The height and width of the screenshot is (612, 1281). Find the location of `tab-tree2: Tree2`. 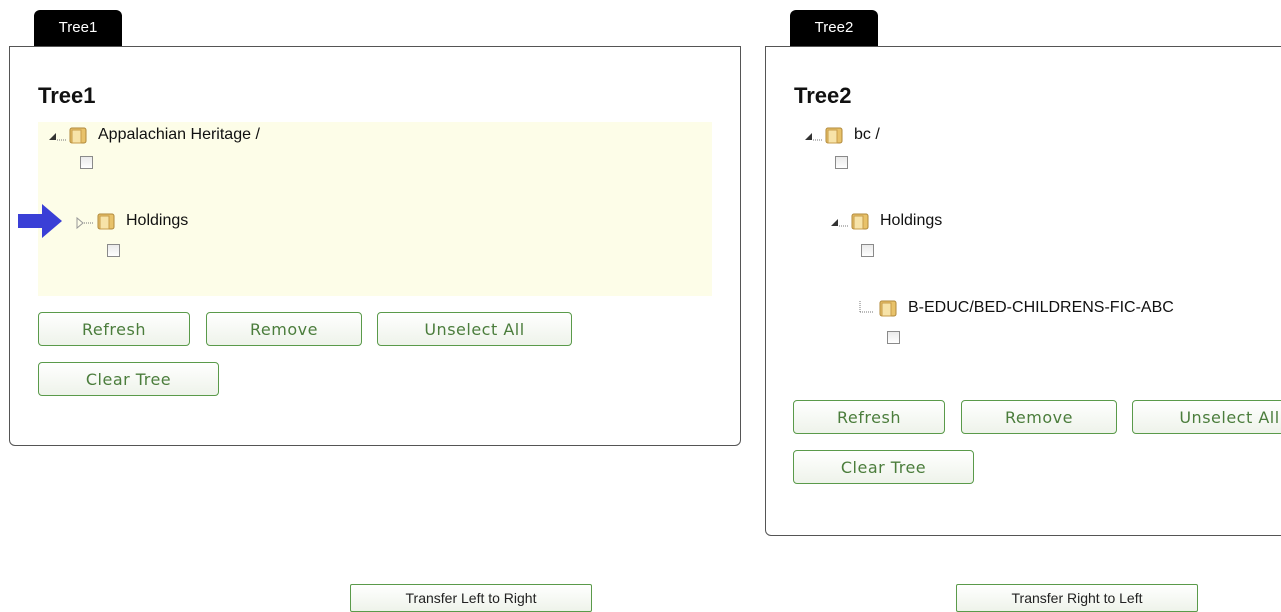

tab-tree2: Tree2 is located at coordinates (834, 28).